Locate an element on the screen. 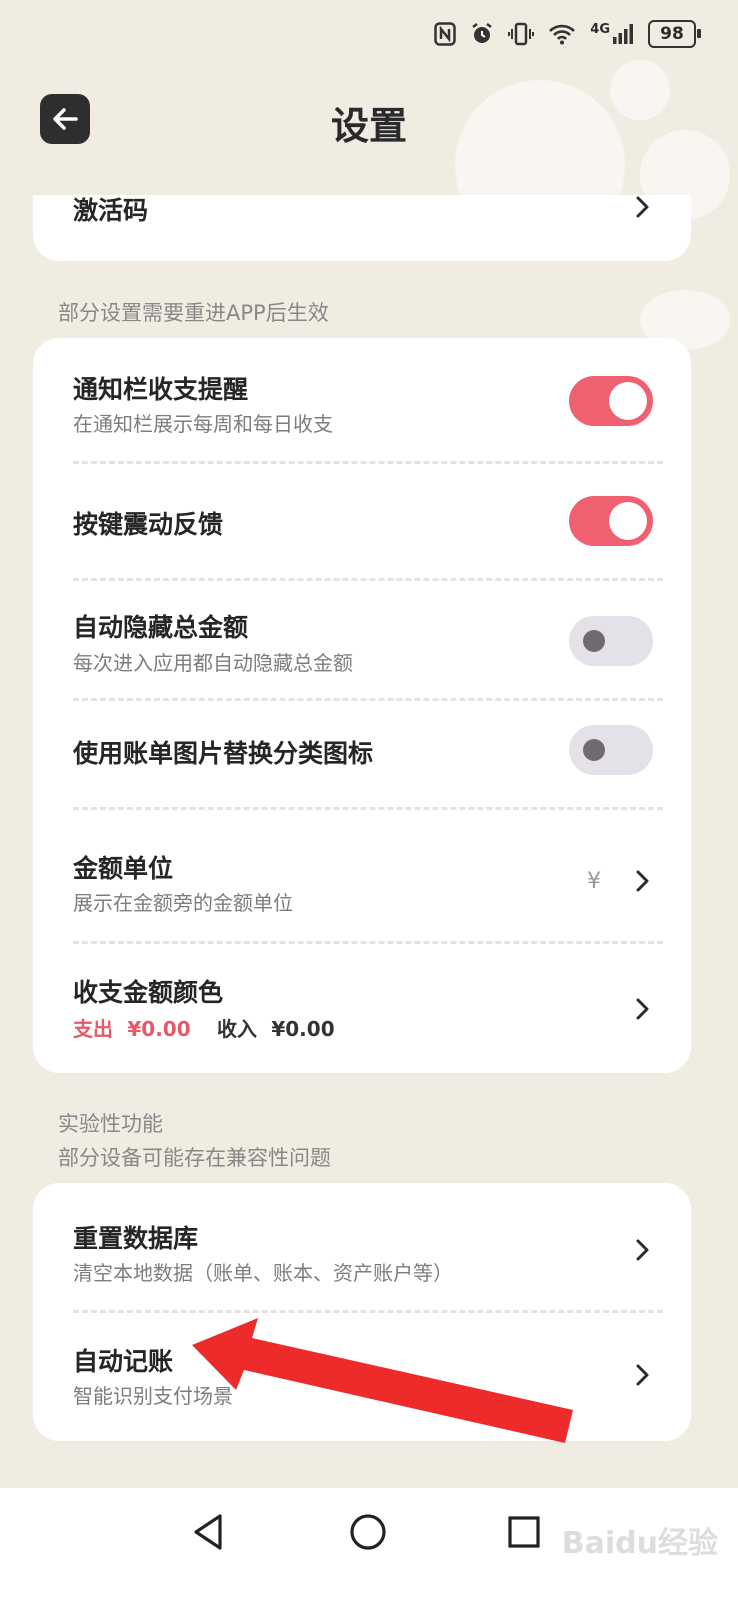 The height and width of the screenshot is (1600, 738). nav-home-icon is located at coordinates (368, 1532).